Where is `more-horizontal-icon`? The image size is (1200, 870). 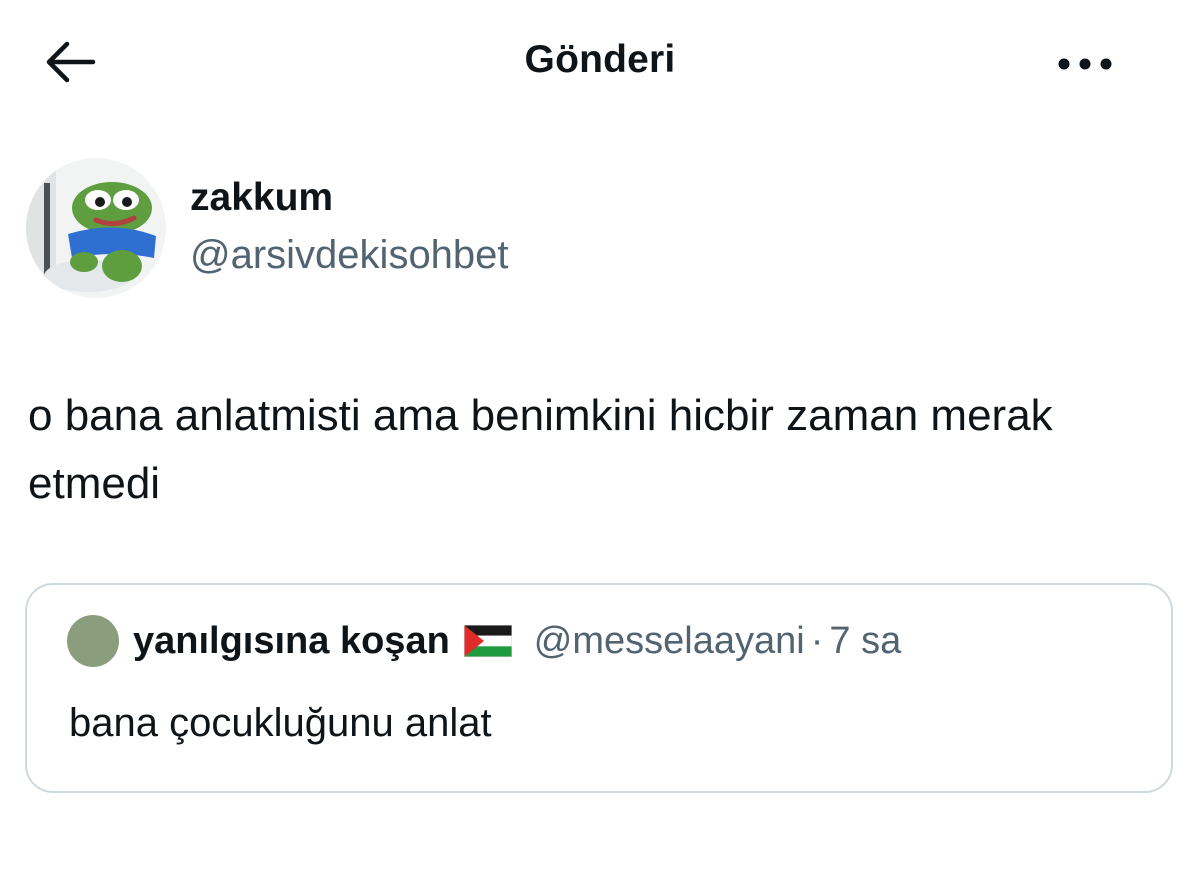
more-horizontal-icon is located at coordinates (1085, 64).